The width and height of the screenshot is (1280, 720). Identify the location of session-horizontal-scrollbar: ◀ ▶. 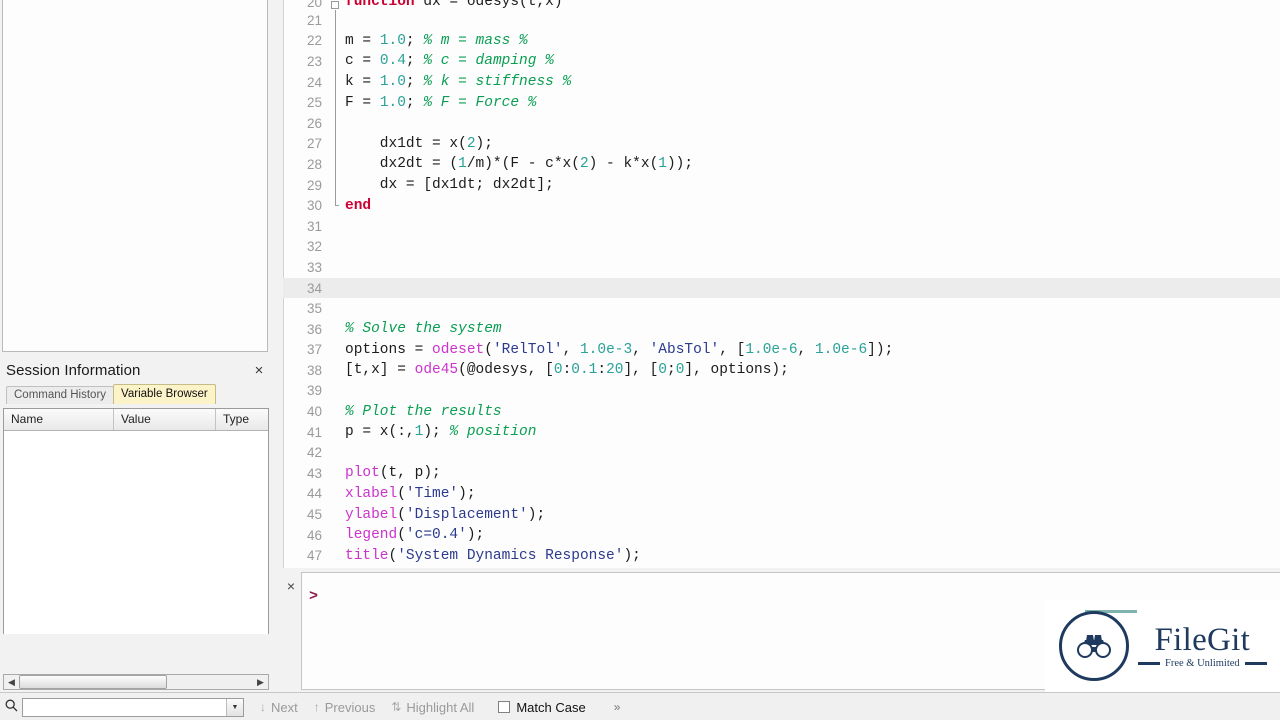
(136, 682).